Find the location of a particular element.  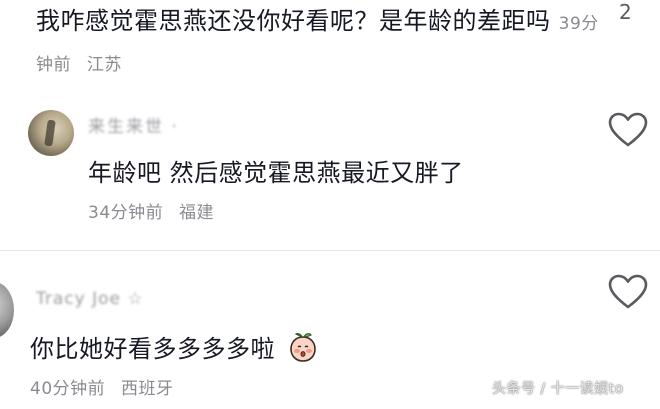

comment-2-avatar is located at coordinates (7, 310).